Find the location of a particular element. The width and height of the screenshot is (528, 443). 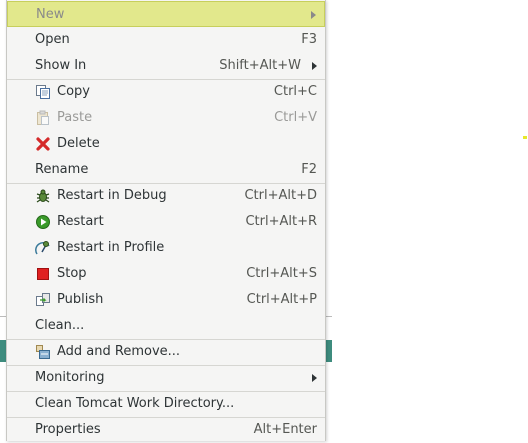

menu-item-label: Copy is located at coordinates (73, 91).